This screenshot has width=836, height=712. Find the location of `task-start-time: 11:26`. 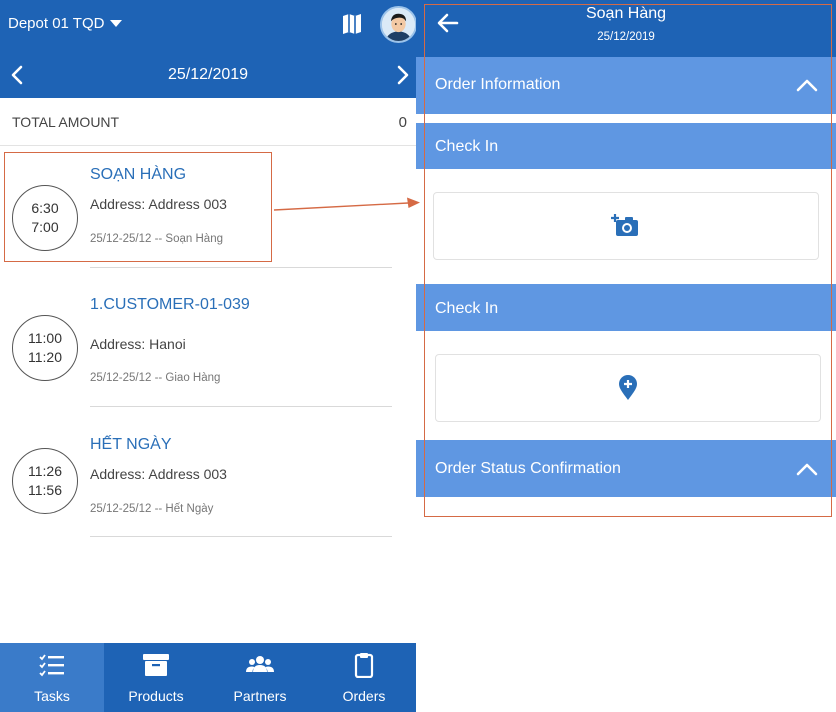

task-start-time: 11:26 is located at coordinates (45, 471).